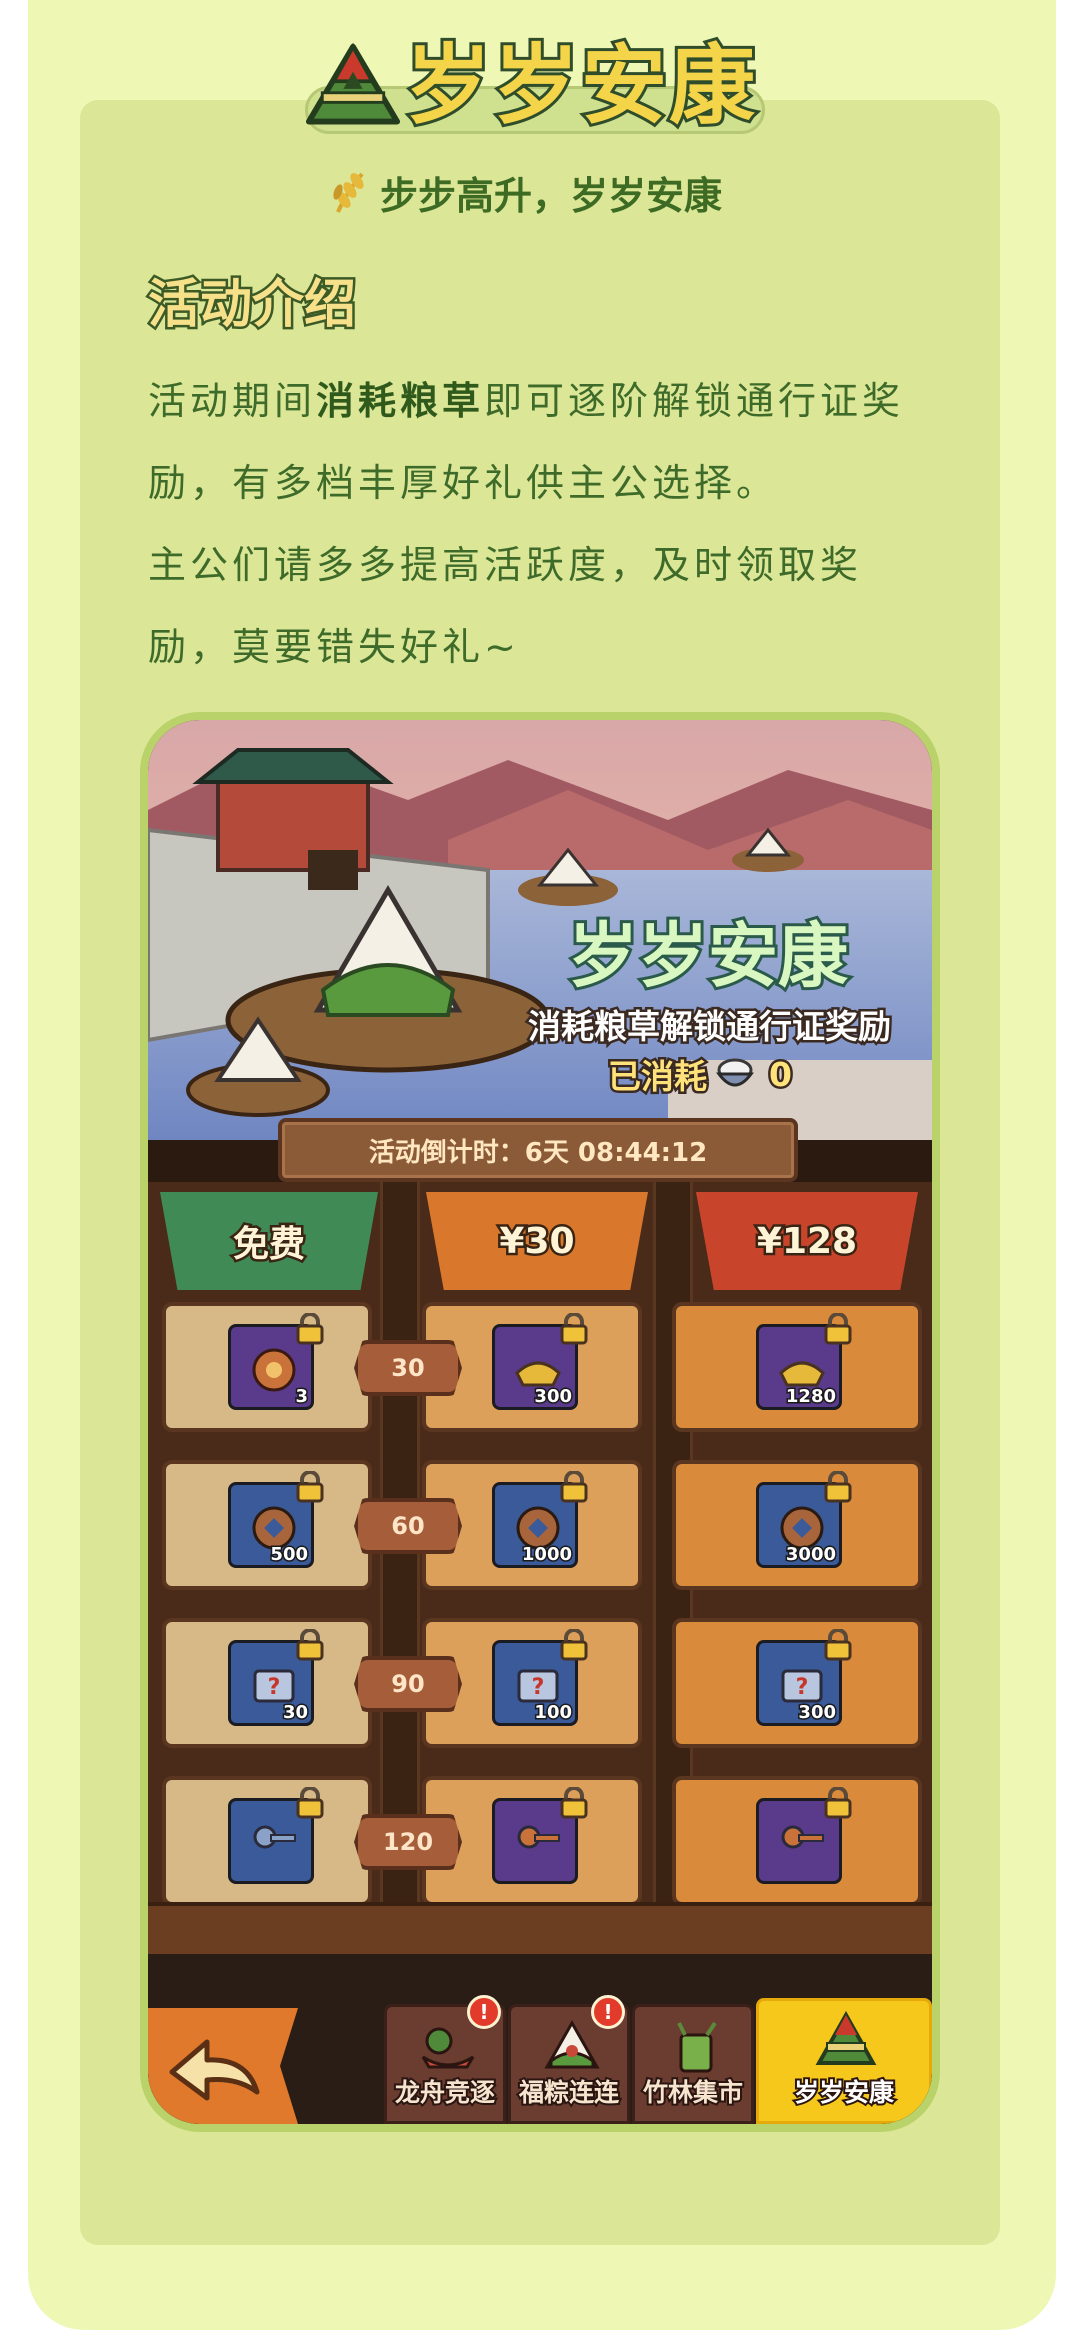 This screenshot has height=2339, width=1080. Describe the element at coordinates (572, 2044) in the screenshot. I see `rice-ball-icon` at that location.